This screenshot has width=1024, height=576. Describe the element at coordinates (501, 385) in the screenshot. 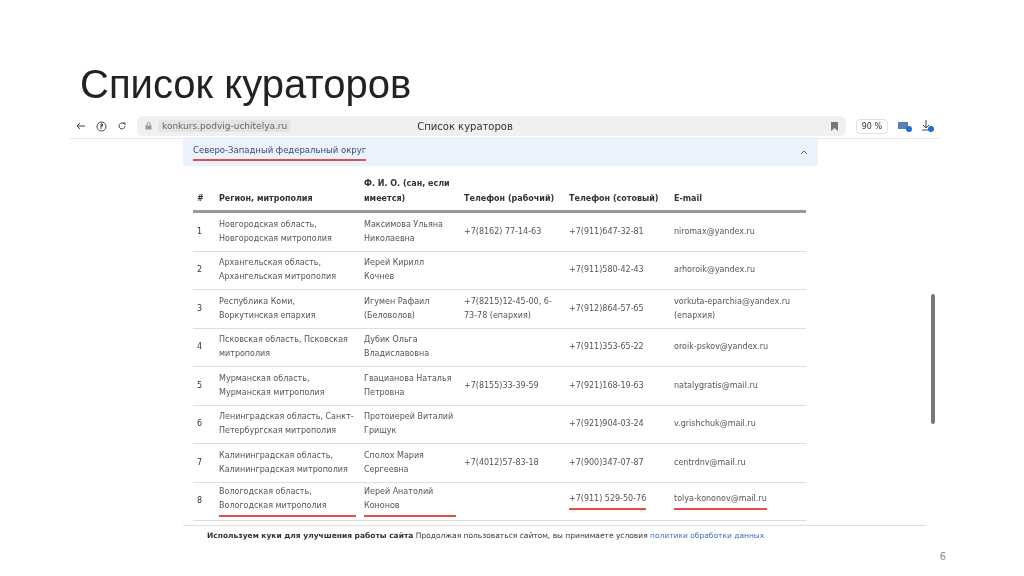

I see `table-cell-text: +7(8155)33-39-59` at that location.